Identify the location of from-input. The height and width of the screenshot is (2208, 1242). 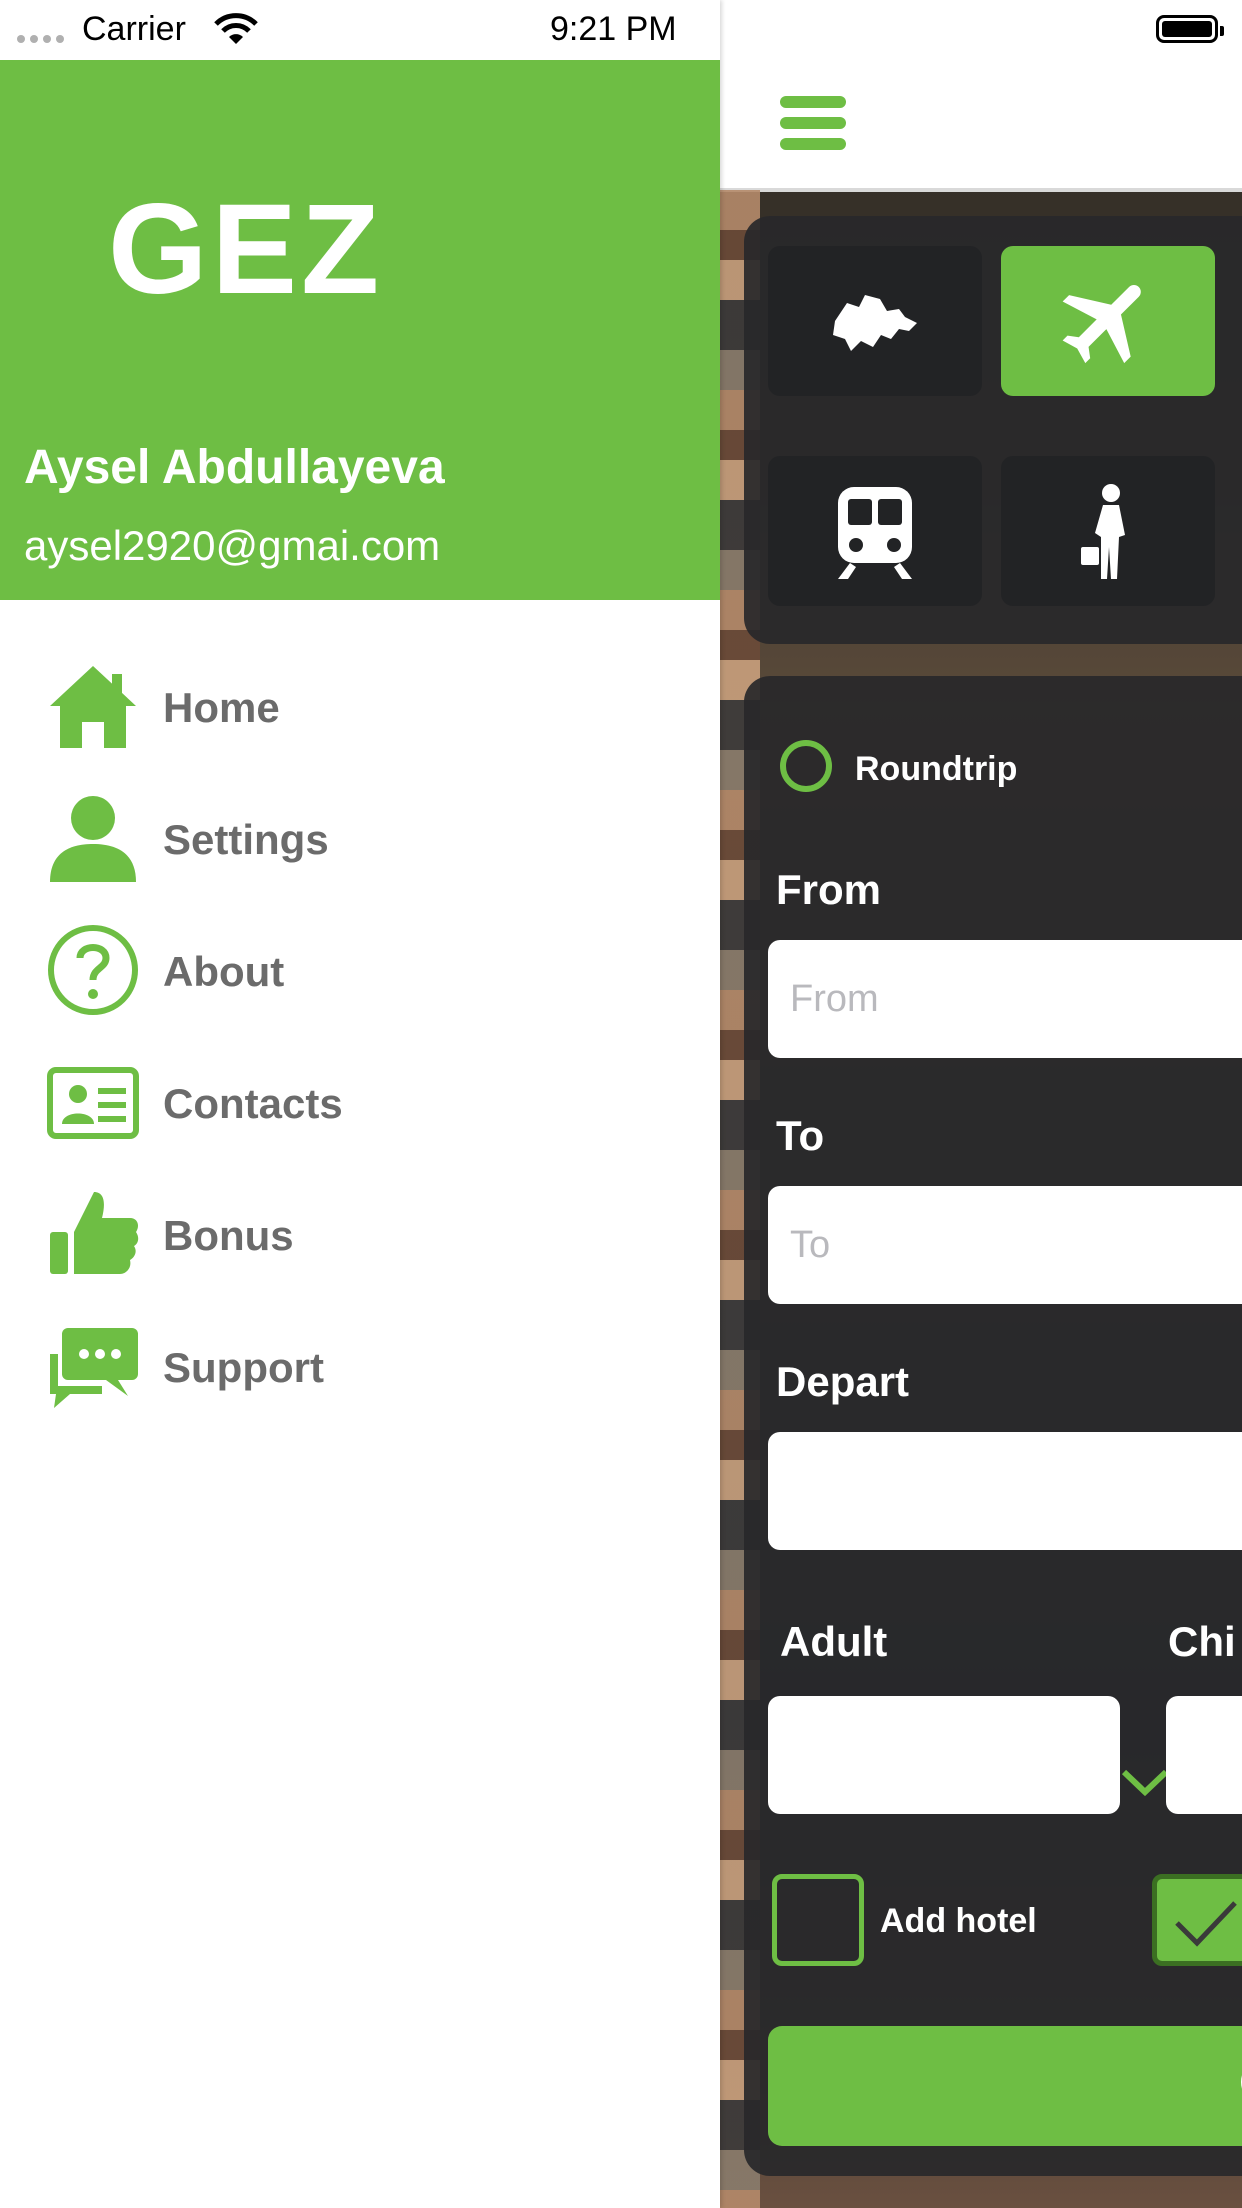
(1005, 999).